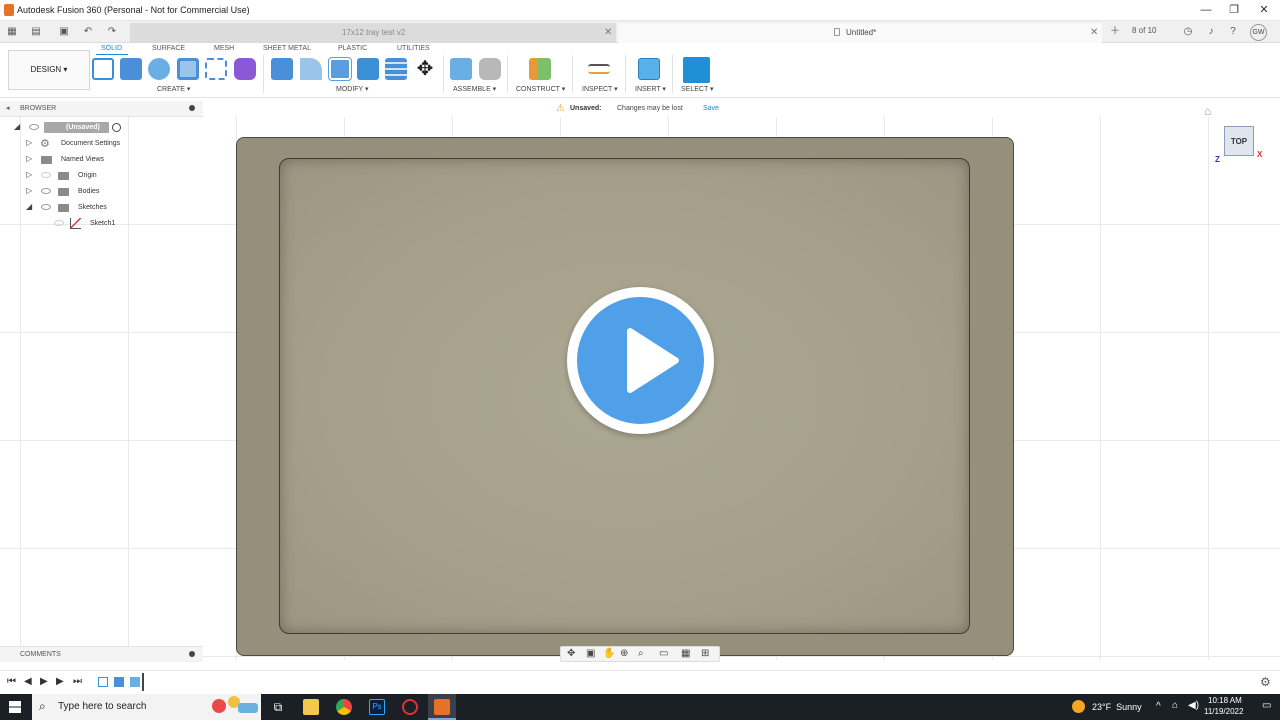 This screenshot has height=720, width=1280. I want to click on bell-icon: ♪, so click(1211, 32).